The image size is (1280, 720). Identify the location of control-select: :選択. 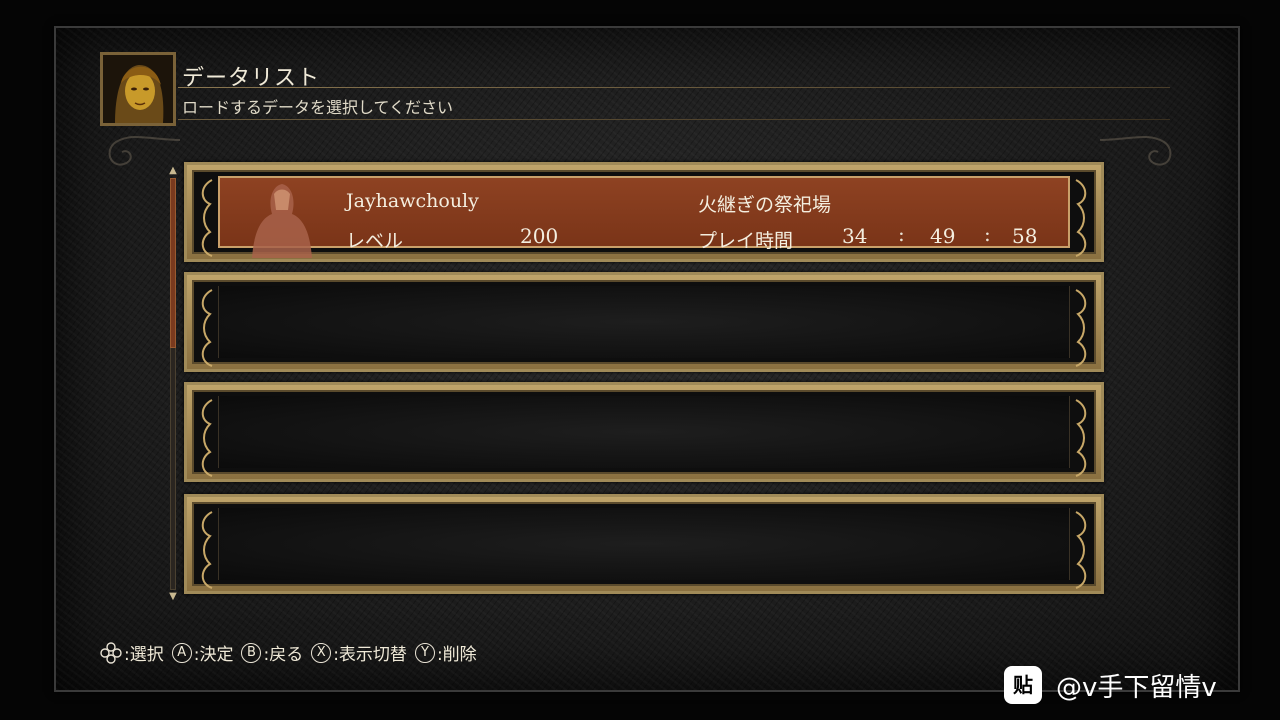
(132, 652).